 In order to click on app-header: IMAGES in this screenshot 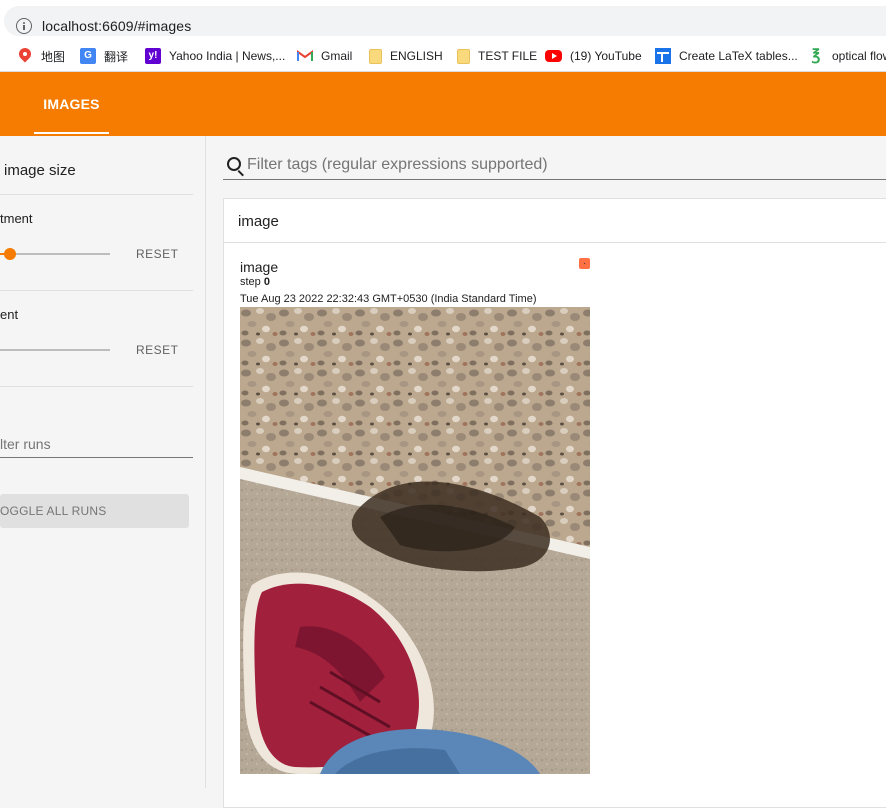, I will do `click(443, 104)`.